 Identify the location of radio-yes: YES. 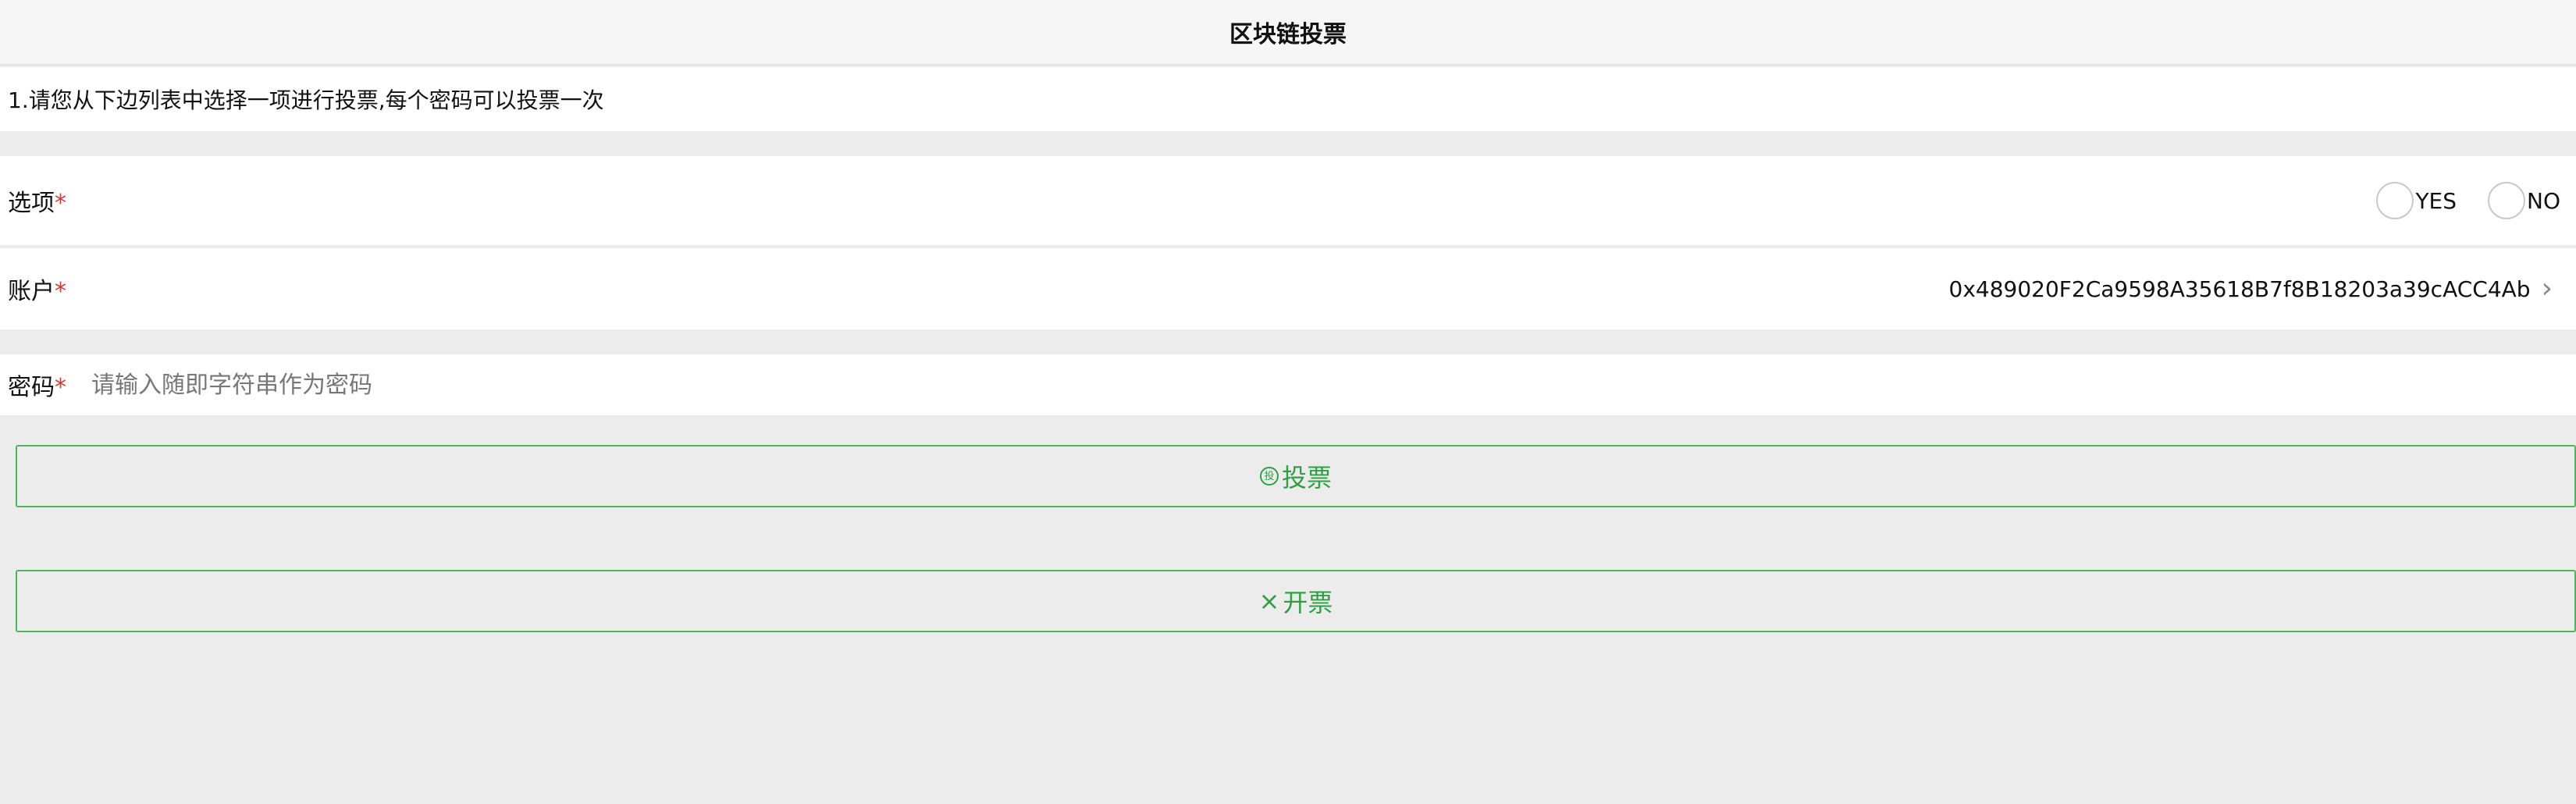
(2416, 201).